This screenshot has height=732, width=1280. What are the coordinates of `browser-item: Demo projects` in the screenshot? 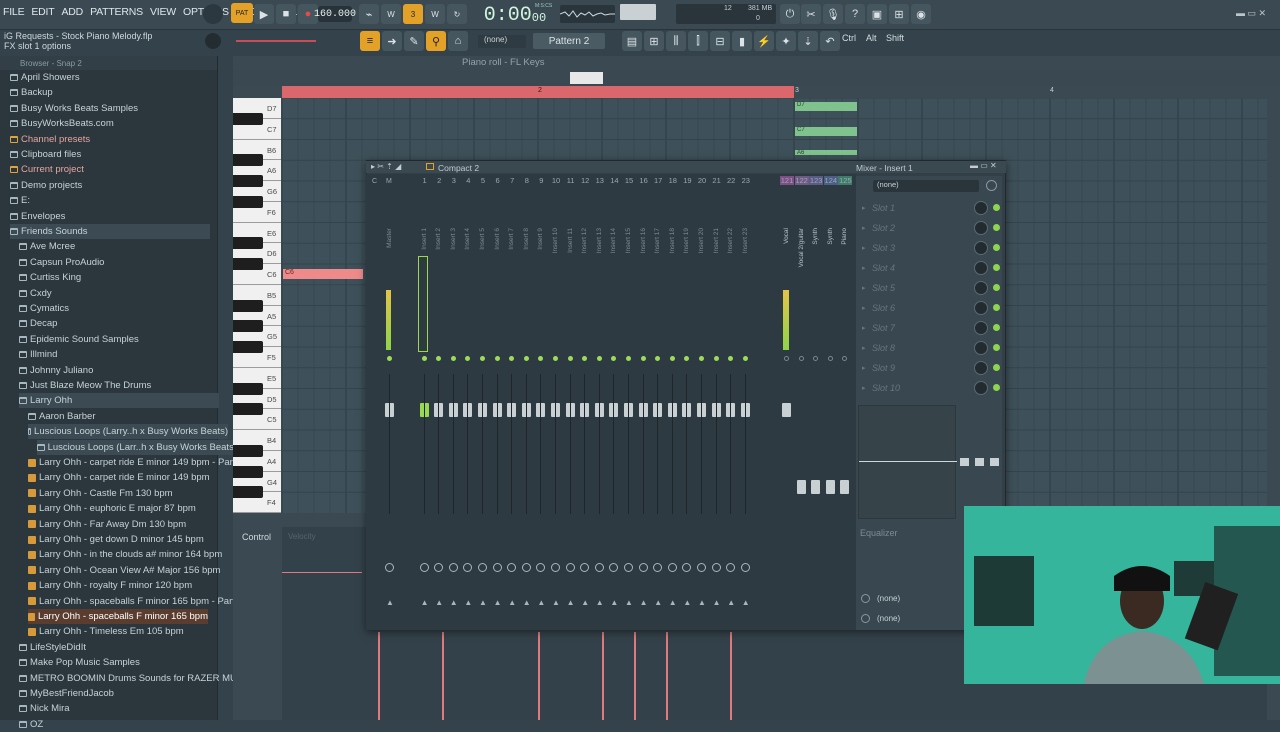 It's located at (46, 185).